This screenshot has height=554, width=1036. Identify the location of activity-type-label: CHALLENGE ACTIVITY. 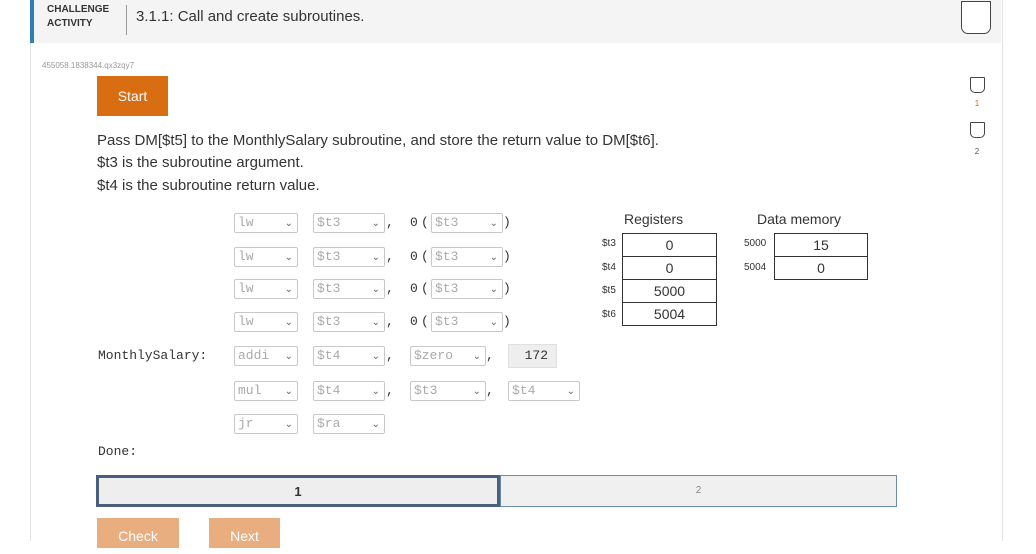
(78, 16).